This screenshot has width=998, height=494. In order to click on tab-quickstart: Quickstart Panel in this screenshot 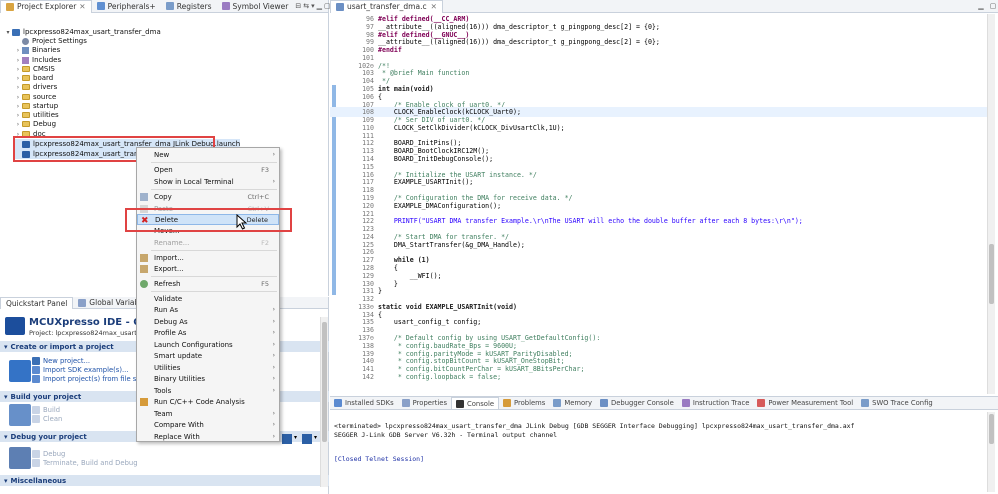, I will do `click(37, 302)`.